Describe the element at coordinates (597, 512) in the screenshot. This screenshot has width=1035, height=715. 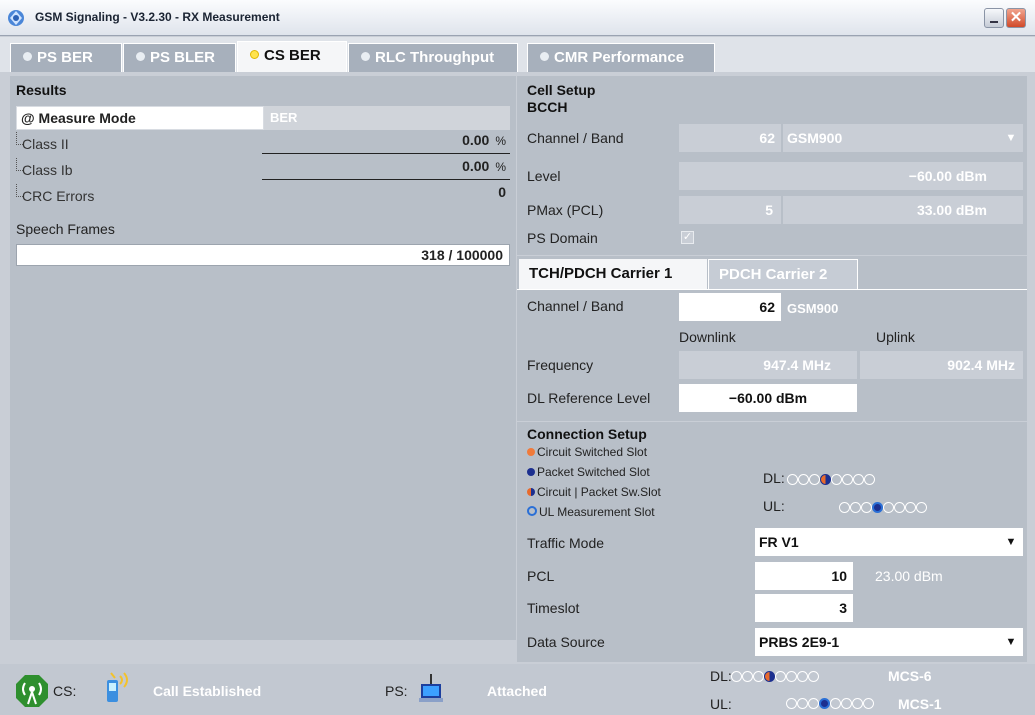
I see `legend-label: UL Measurement Slot` at that location.